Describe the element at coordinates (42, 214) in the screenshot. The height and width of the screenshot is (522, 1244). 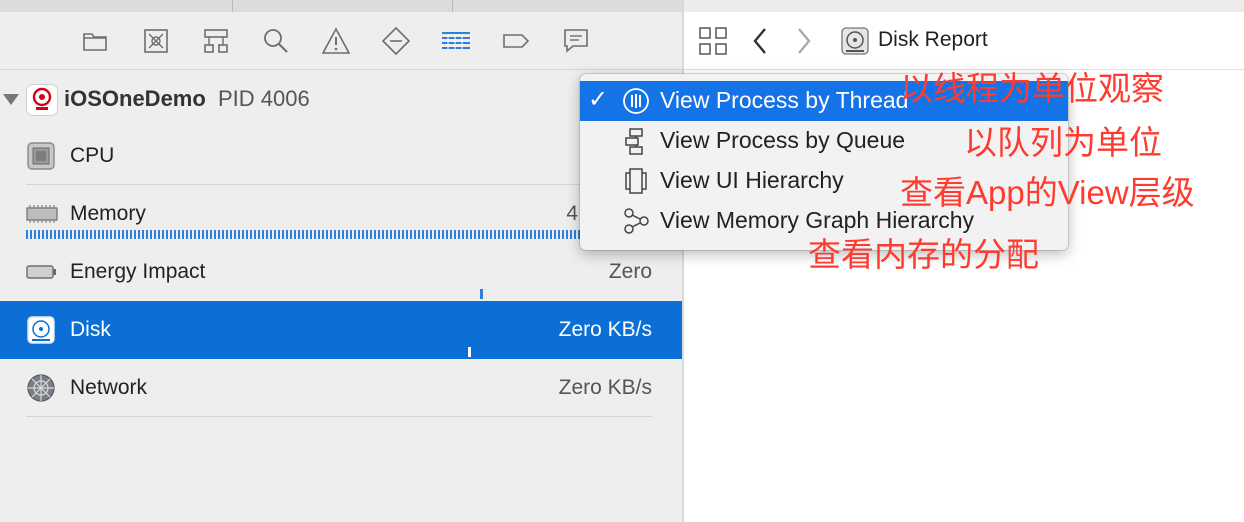
I see `memory-icon` at that location.